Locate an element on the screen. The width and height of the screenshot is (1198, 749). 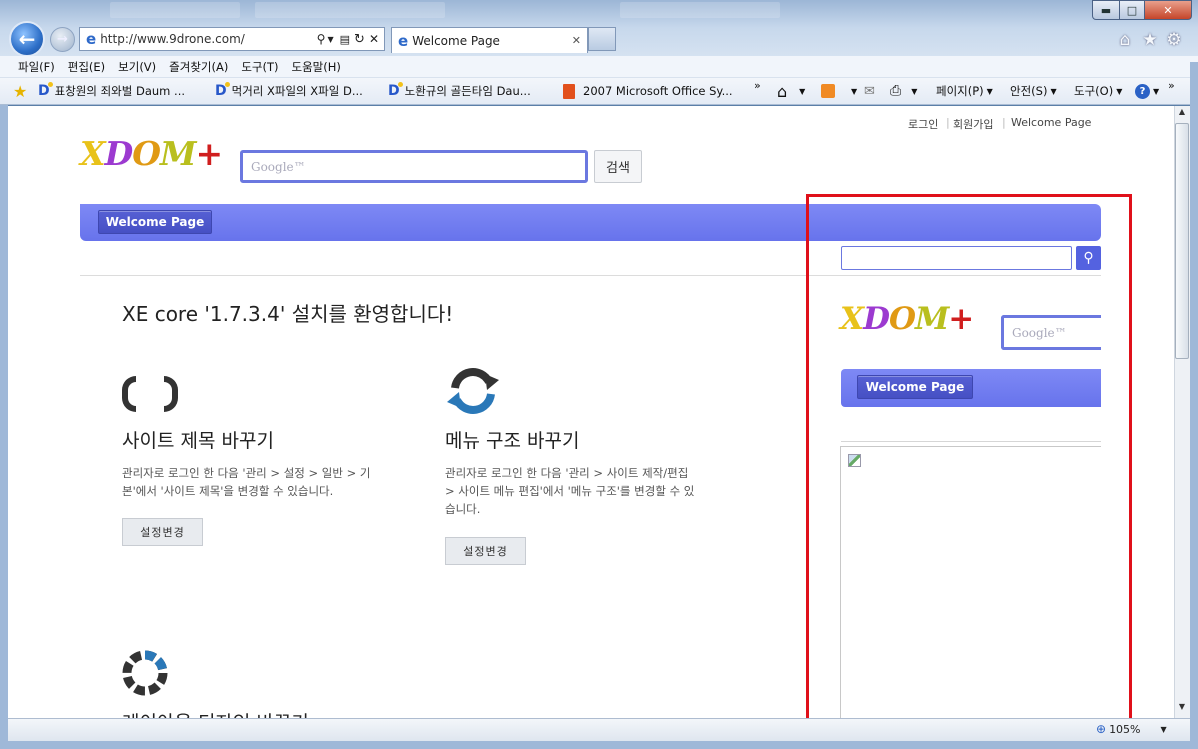
feature-title: 사이트 제목 바꾸기 is located at coordinates (198, 441).